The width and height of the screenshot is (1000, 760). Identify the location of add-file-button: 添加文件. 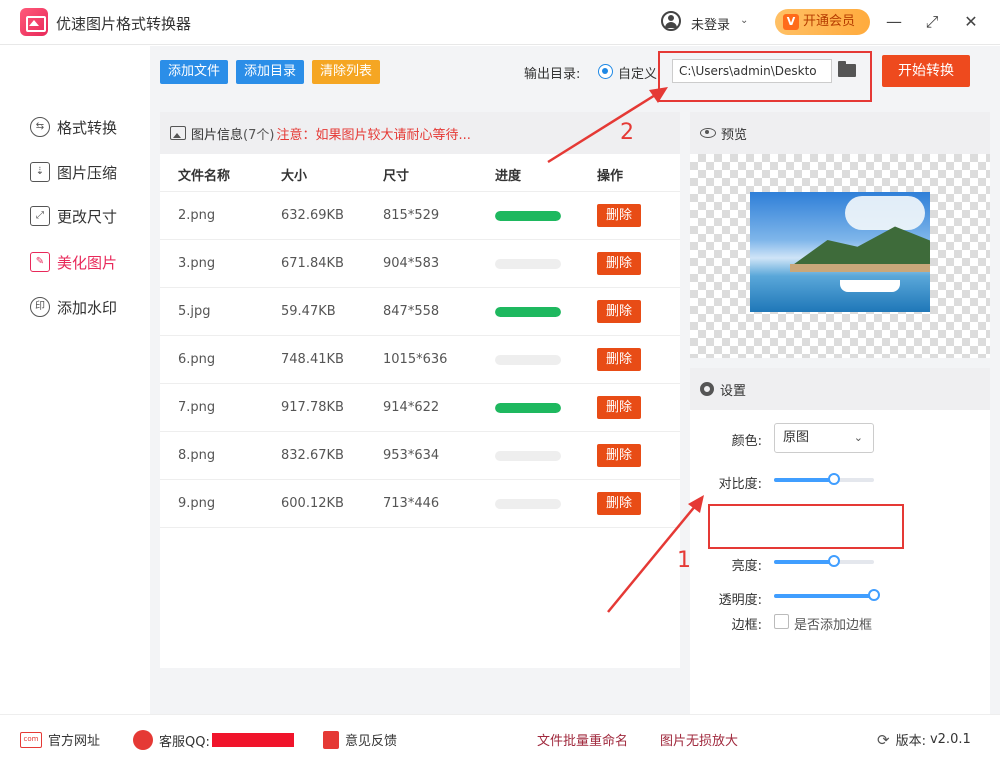
(194, 72).